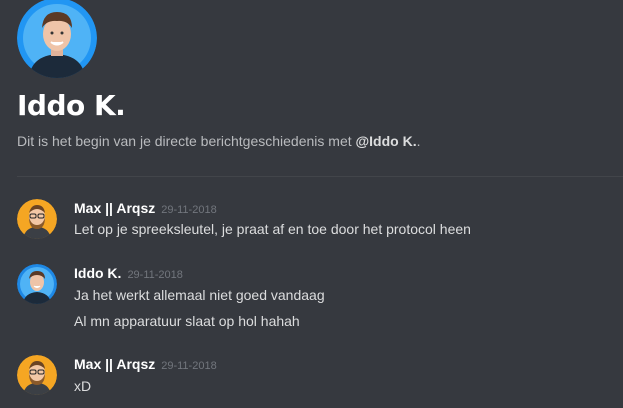 The image size is (623, 408). I want to click on message-text: xD, so click(83, 386).